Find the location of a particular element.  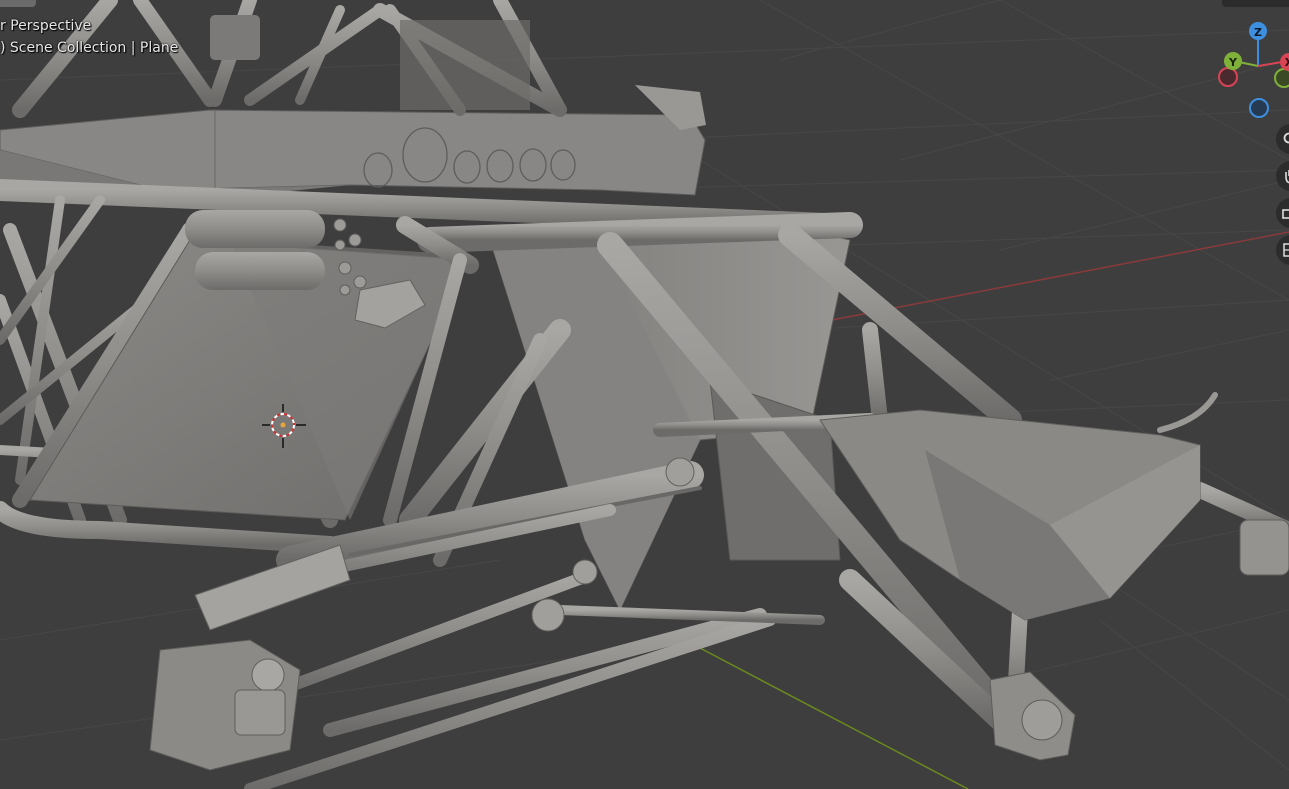

navigation-gizmo: Z Y X is located at coordinates (1249, 68).